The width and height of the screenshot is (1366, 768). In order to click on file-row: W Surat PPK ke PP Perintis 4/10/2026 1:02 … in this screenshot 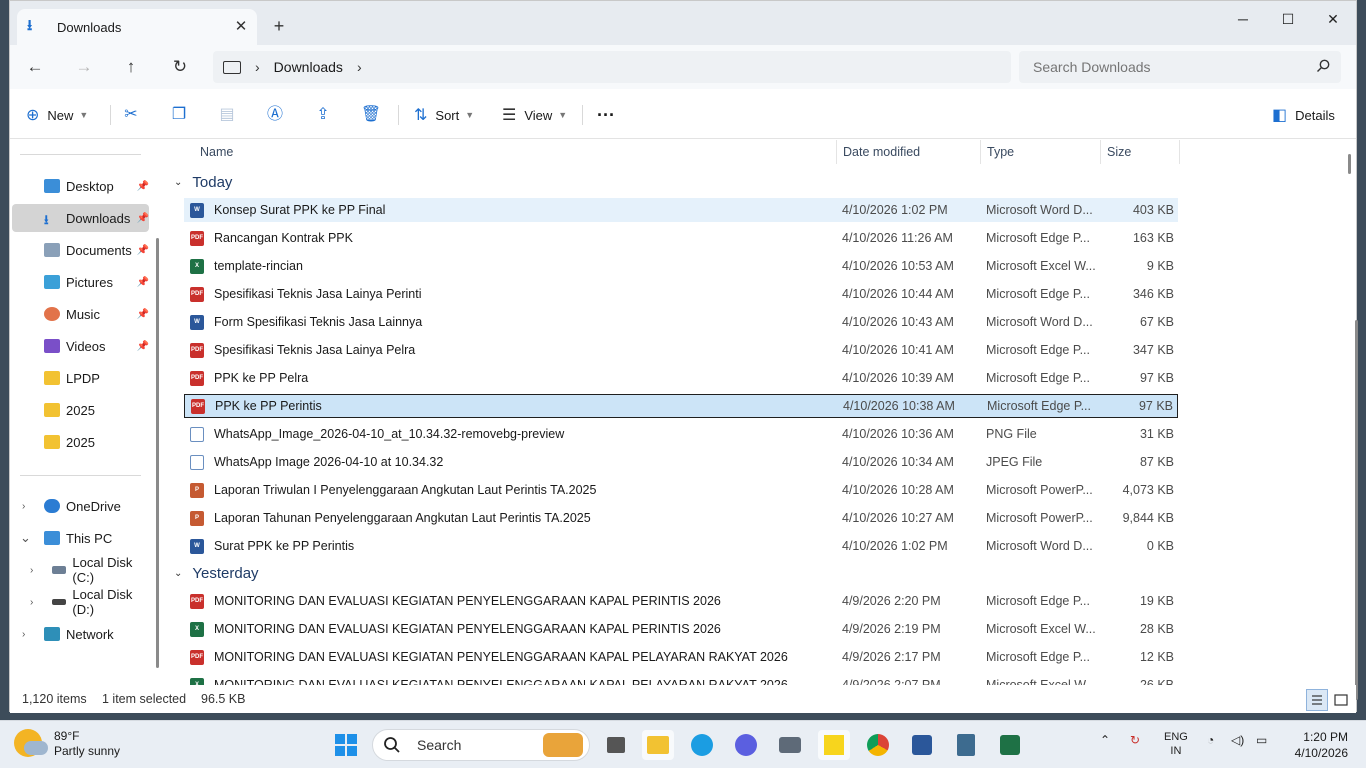, I will do `click(681, 546)`.